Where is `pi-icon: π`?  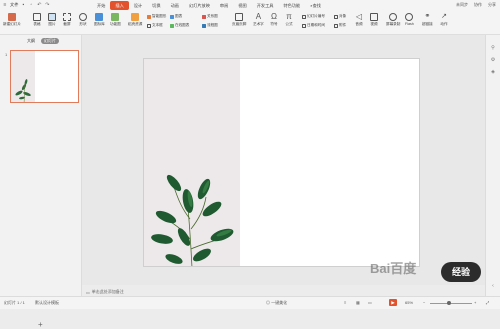 pi-icon: π is located at coordinates (289, 16).